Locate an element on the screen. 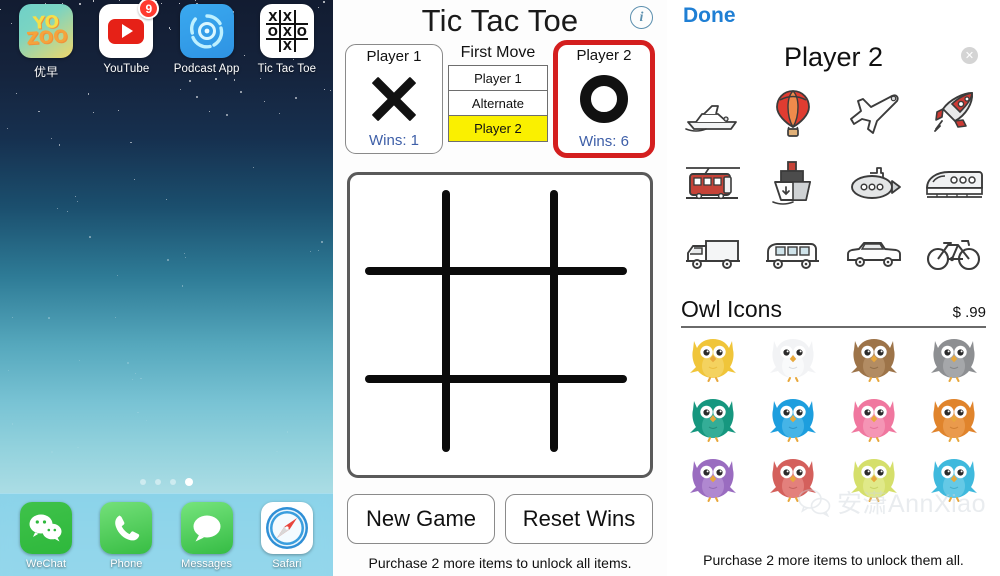 The width and height of the screenshot is (1000, 576). owl-icon-grid is located at coordinates (833, 418).